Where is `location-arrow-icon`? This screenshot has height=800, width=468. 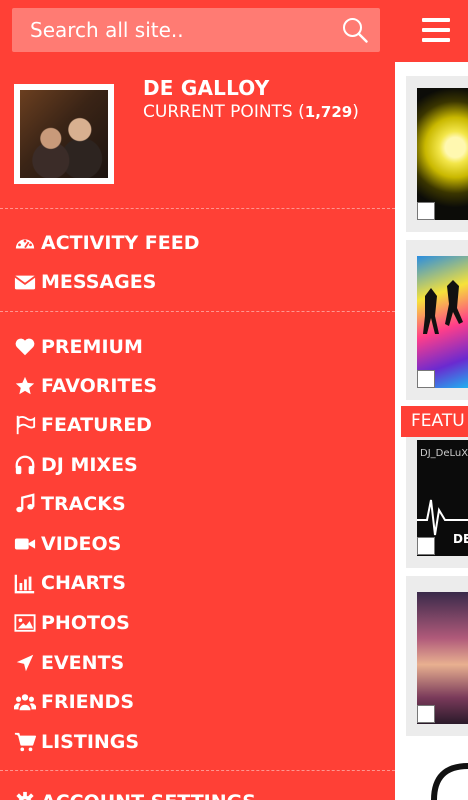 location-arrow-icon is located at coordinates (25, 663).